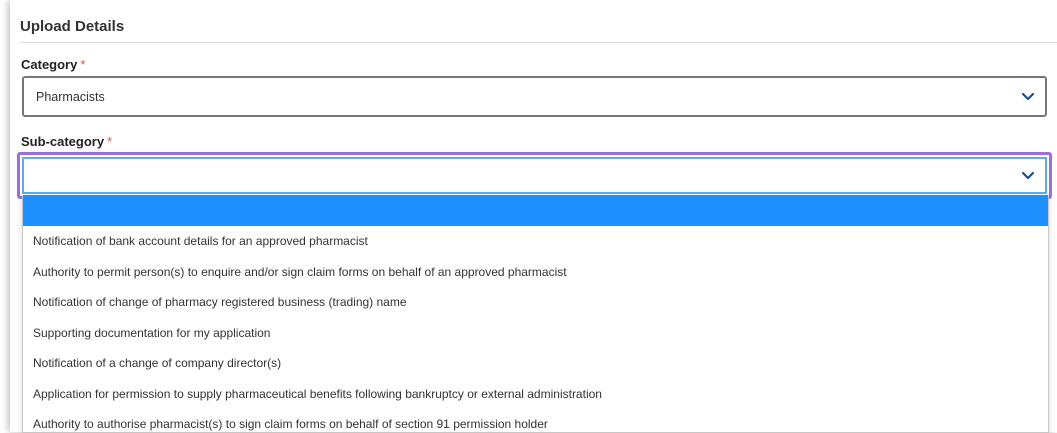 This screenshot has height=433, width=1057. Describe the element at coordinates (538, 42) in the screenshot. I see `section-divider` at that location.